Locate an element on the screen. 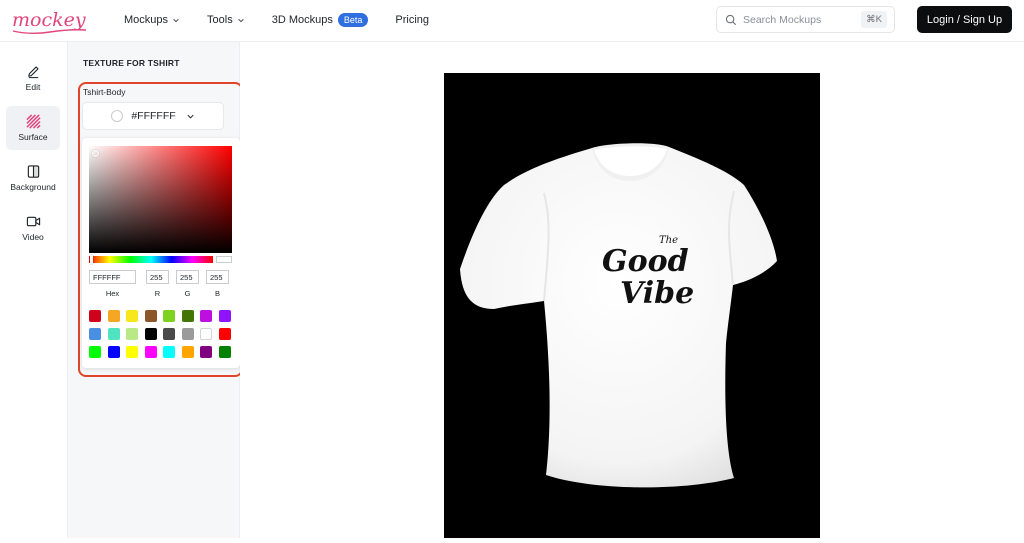  color-swatch is located at coordinates (117, 116).